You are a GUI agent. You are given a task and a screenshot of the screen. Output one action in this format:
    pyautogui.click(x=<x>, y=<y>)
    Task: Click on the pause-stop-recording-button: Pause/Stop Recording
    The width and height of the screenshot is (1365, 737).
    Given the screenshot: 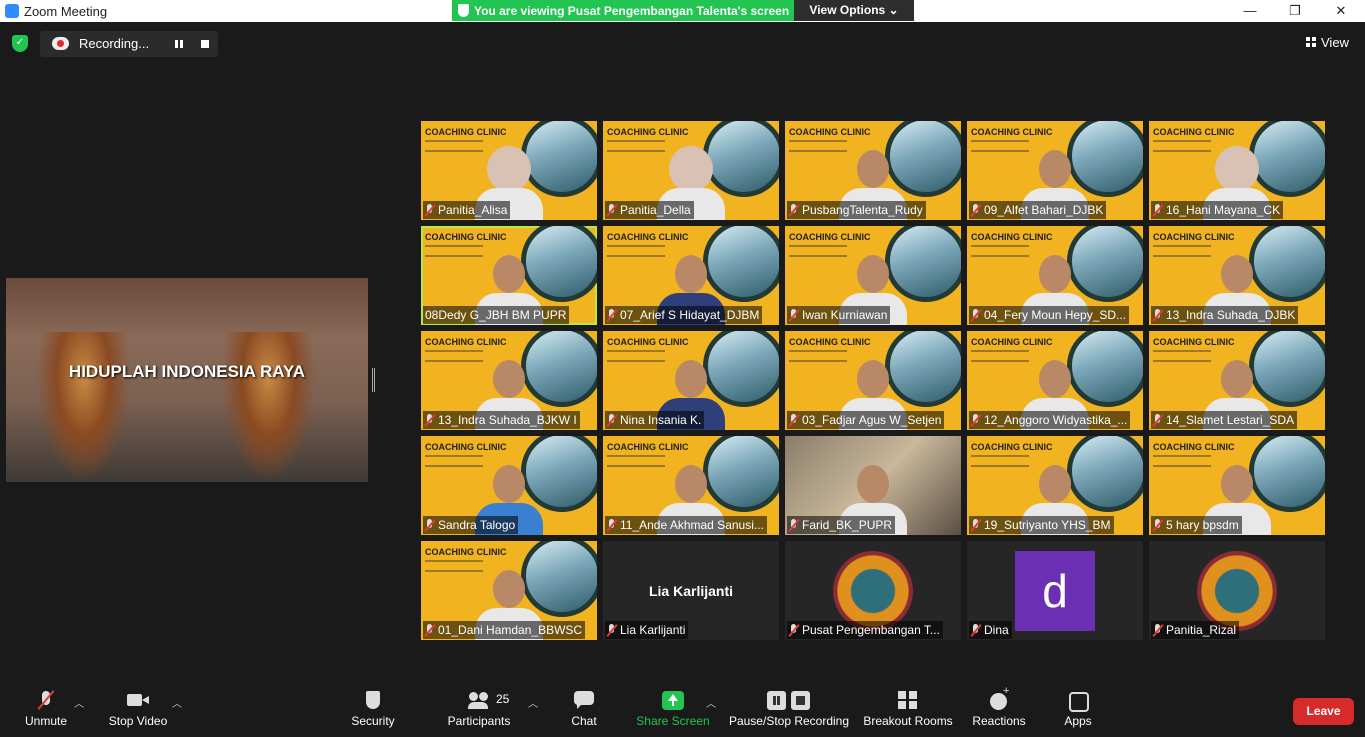 What is the action you would take?
    pyautogui.click(x=789, y=709)
    